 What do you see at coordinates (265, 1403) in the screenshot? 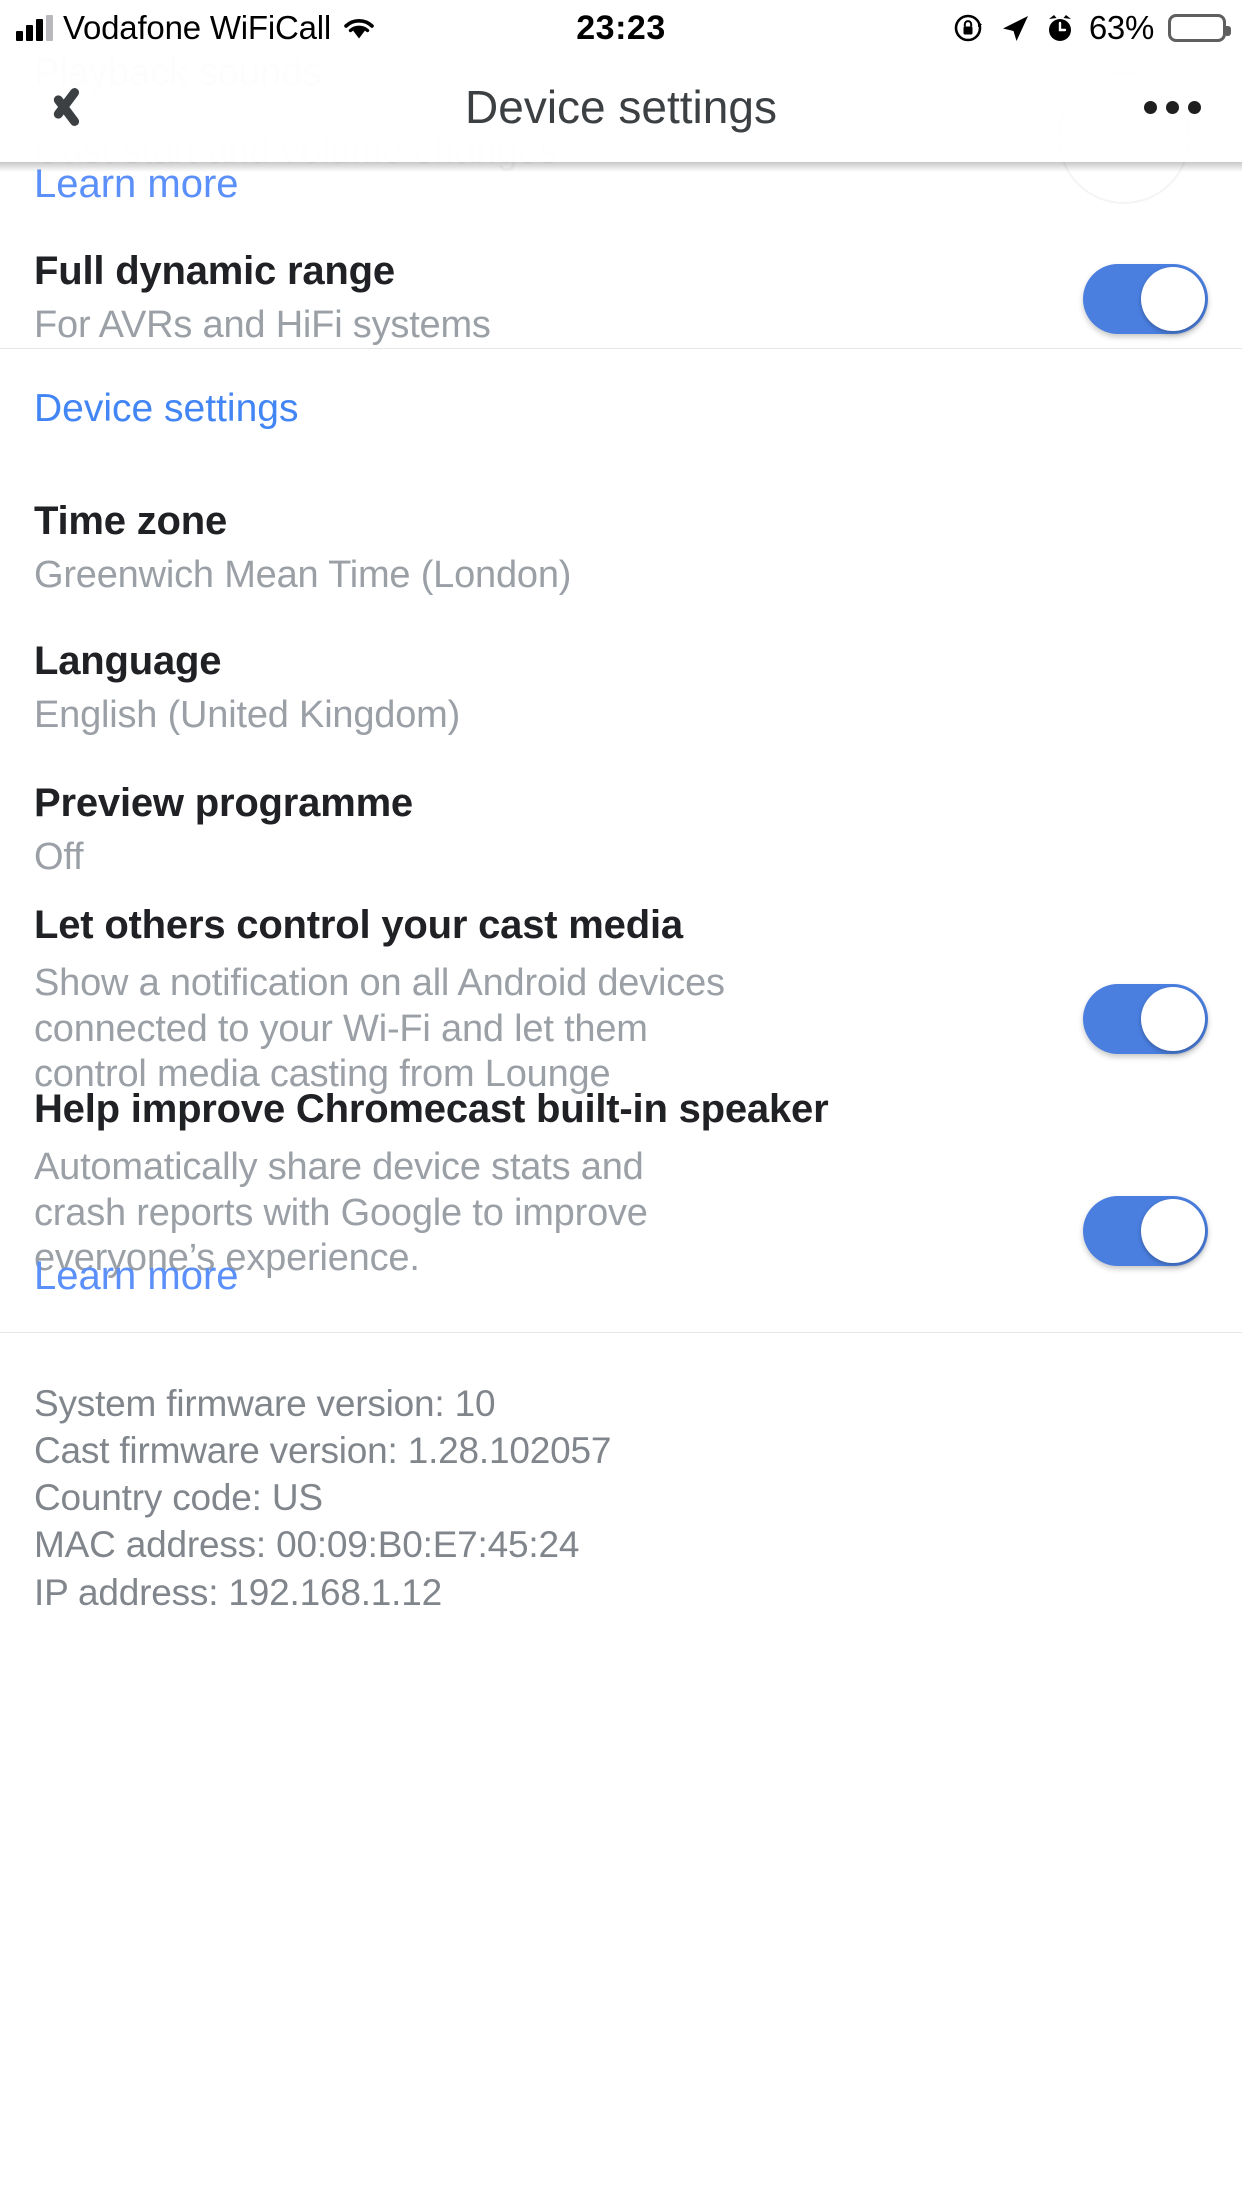
I see `system-firmware-version: System firmware version: 10` at bounding box center [265, 1403].